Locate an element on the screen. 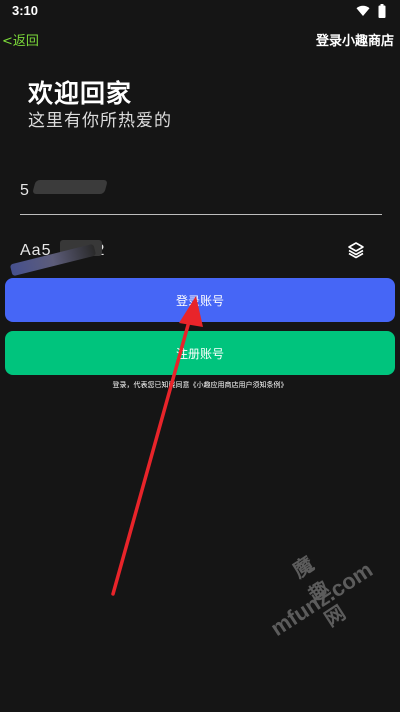  register-button-label: 注册账号 is located at coordinates (199, 353).